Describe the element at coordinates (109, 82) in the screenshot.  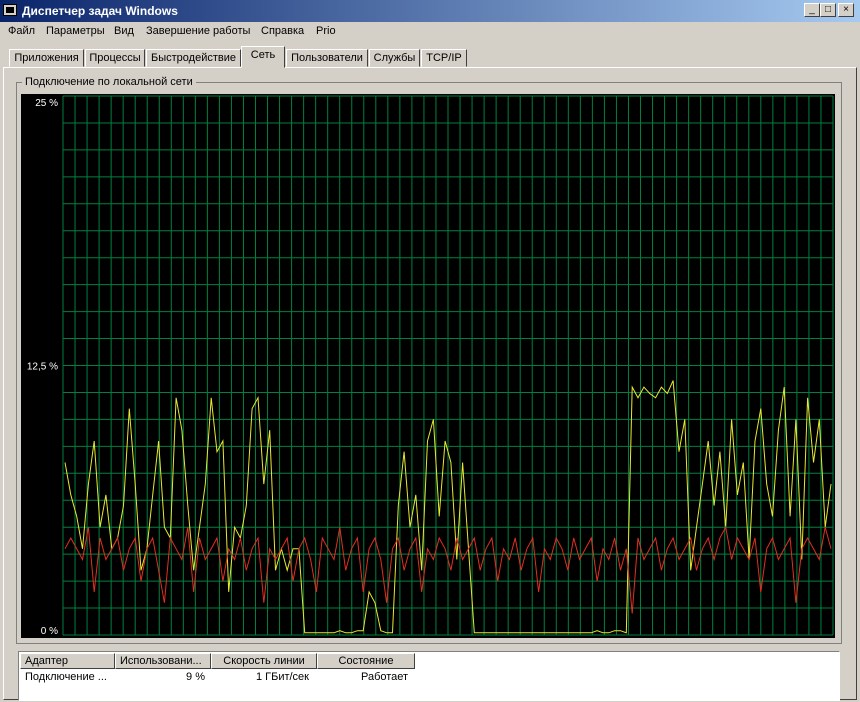
I see `adapter-group-label: Подключение по локальной сети` at that location.